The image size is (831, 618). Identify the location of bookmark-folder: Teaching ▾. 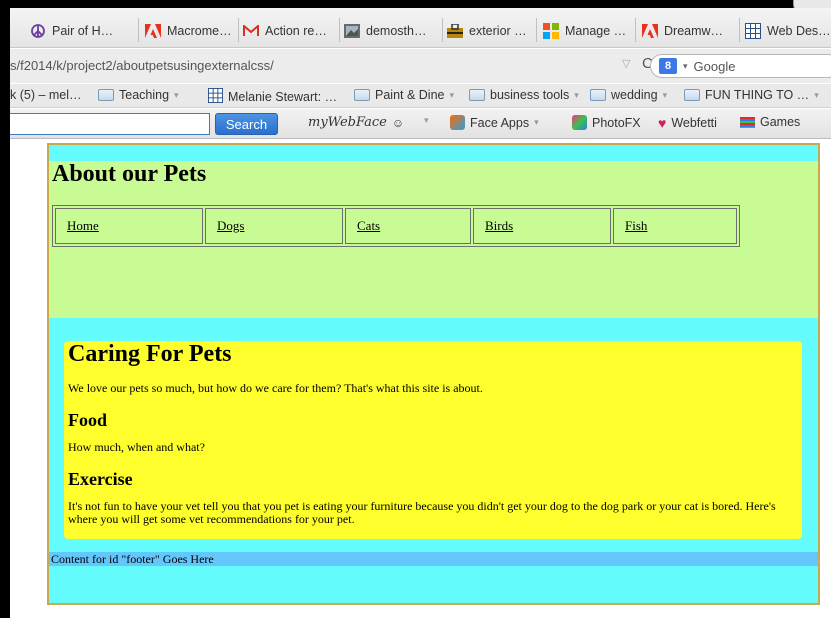
(138, 95).